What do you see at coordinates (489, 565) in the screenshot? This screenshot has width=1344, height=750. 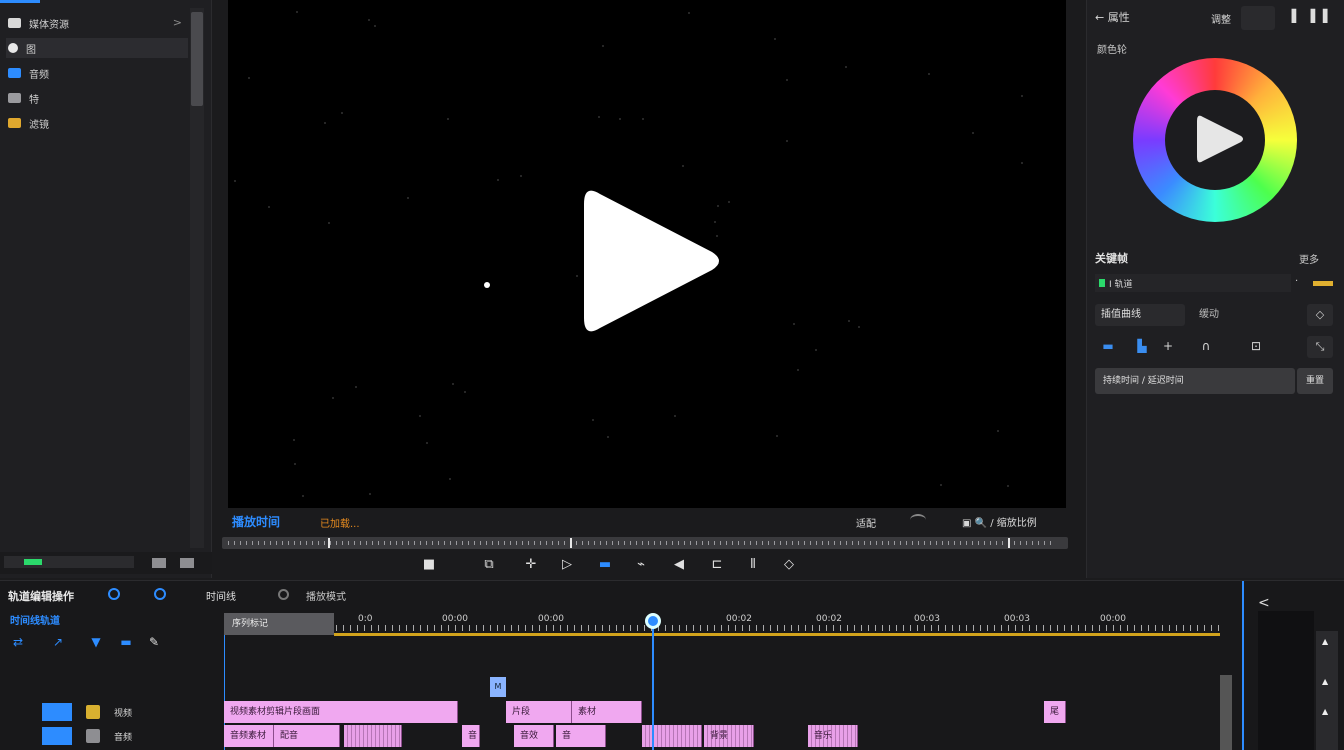 I see `frame-button: ⧉` at bounding box center [489, 565].